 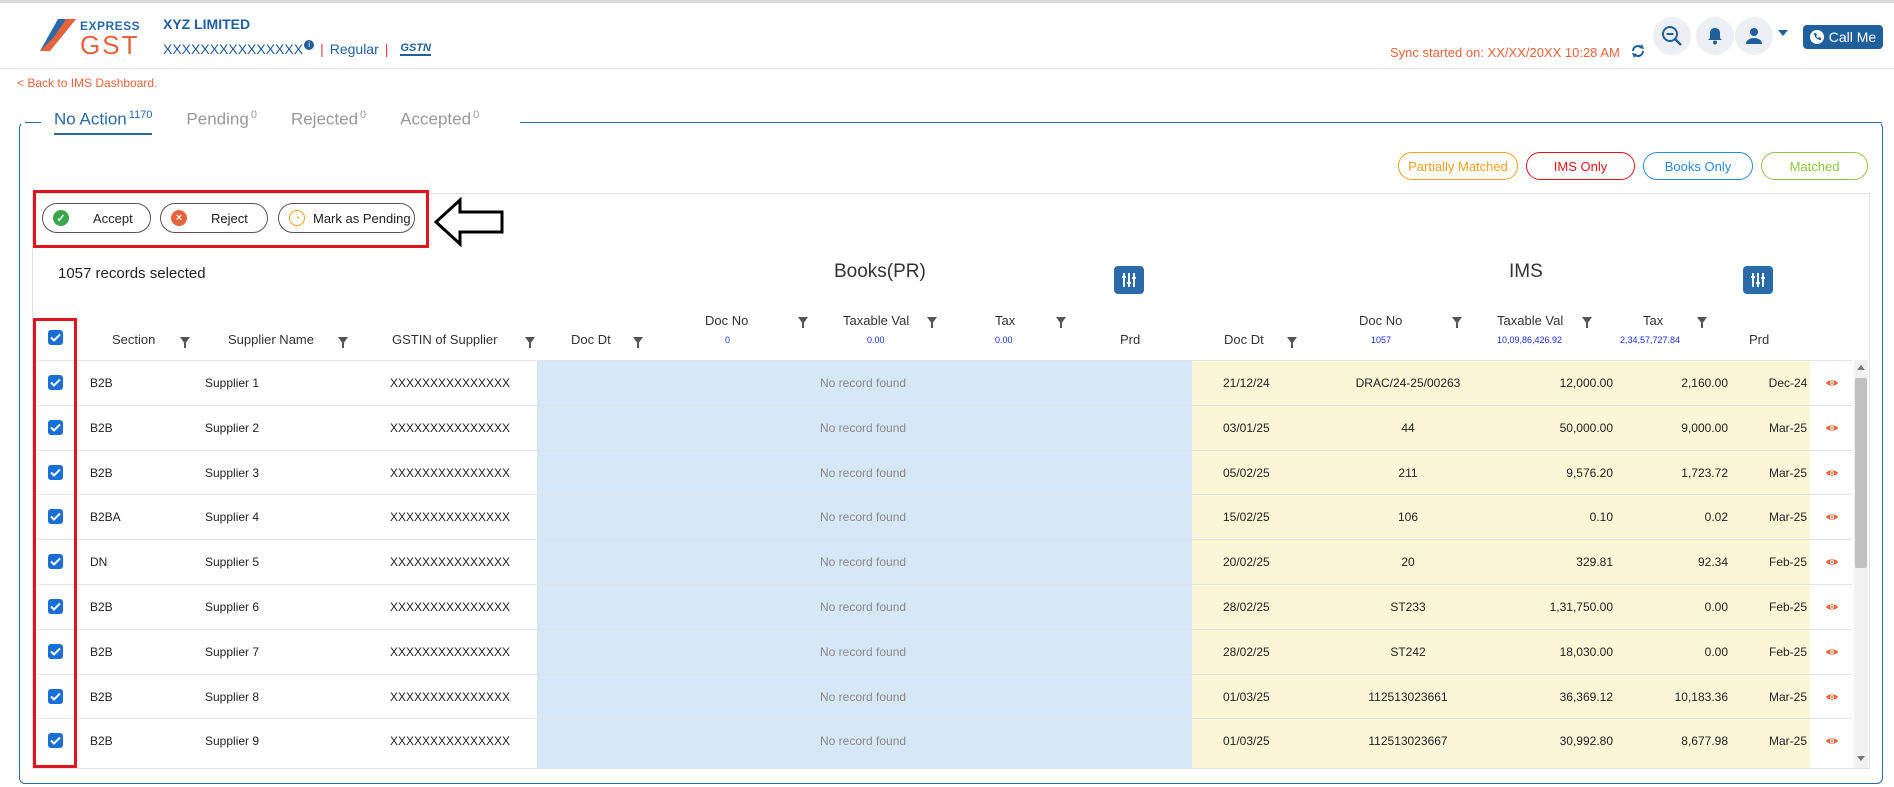 What do you see at coordinates (1246, 697) in the screenshot?
I see `row-ims-doc-dt: 01/03/25` at bounding box center [1246, 697].